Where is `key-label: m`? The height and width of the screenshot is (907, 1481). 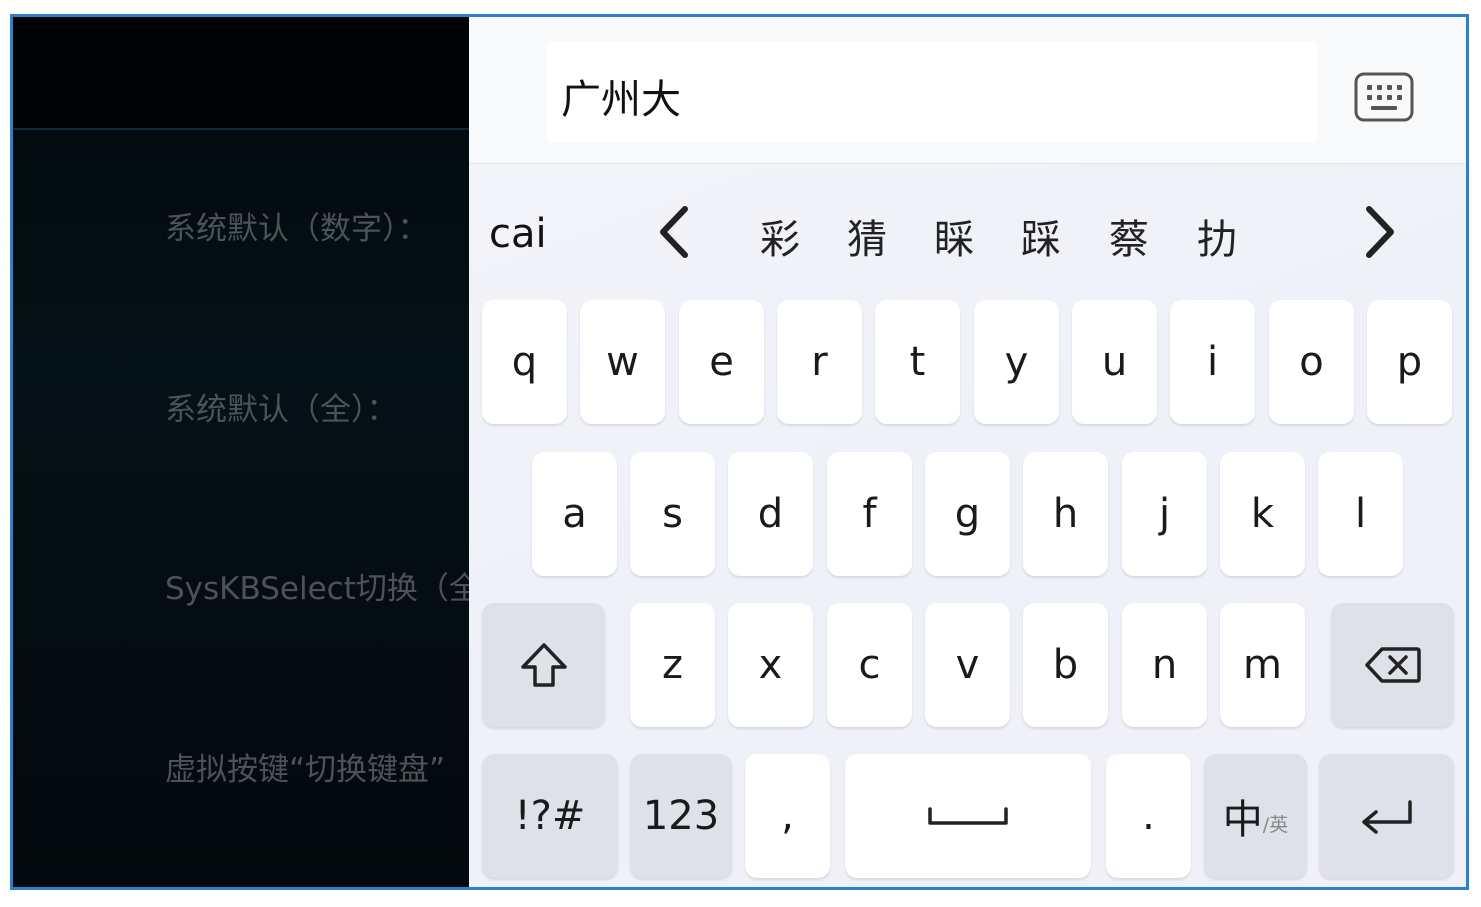 key-label: m is located at coordinates (1262, 665).